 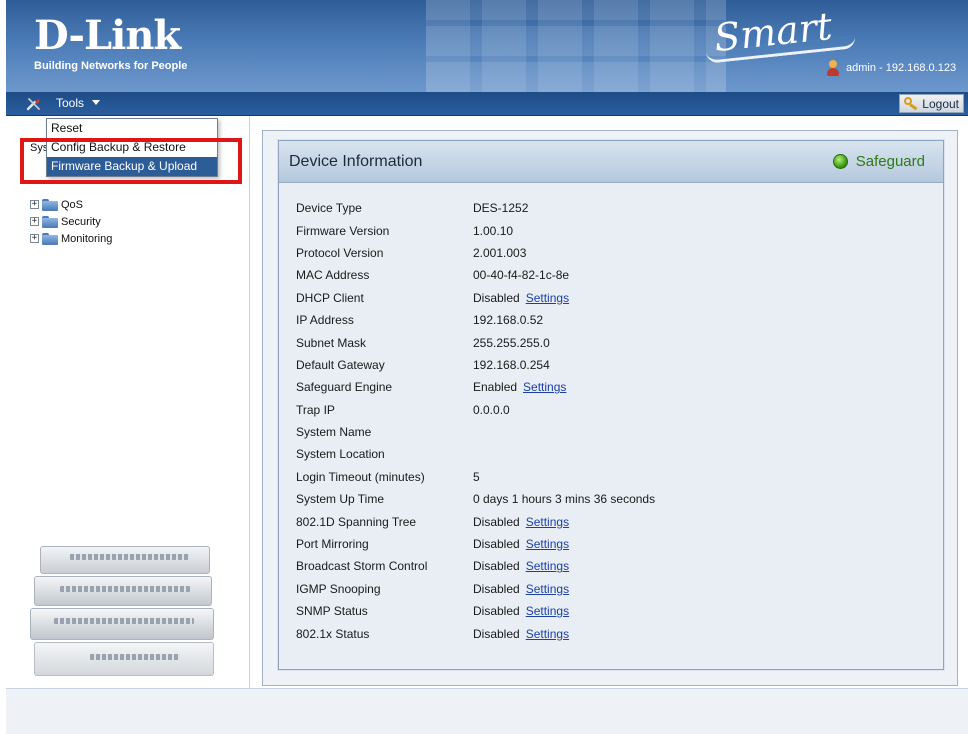 What do you see at coordinates (584, 230) in the screenshot?
I see `table-row: Firmware Version 1.00.10` at bounding box center [584, 230].